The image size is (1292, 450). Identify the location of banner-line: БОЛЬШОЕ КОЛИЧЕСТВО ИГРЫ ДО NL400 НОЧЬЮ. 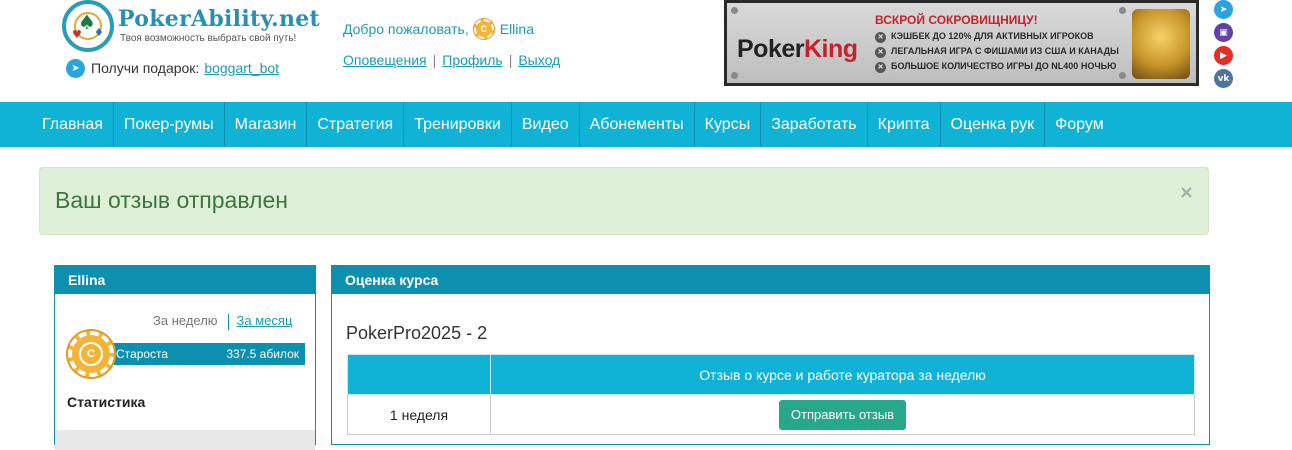
(997, 66).